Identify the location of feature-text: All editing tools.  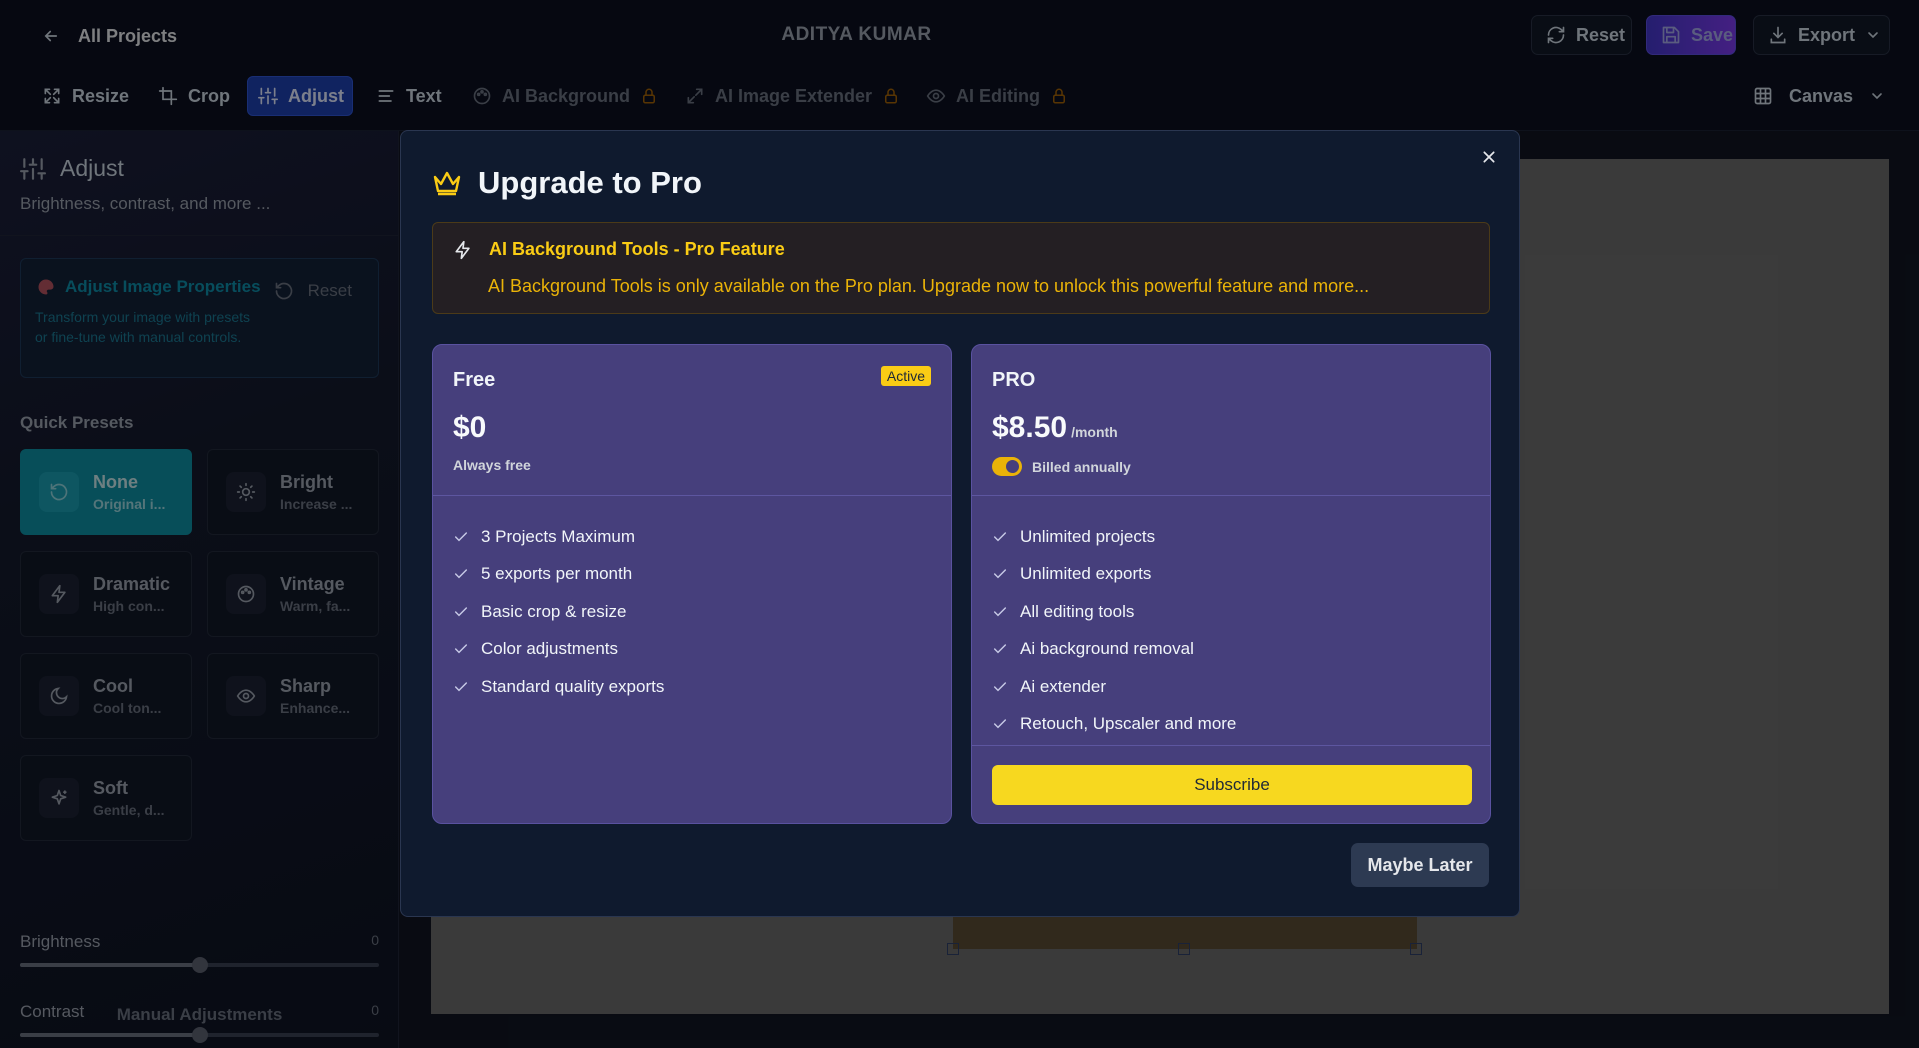
(1077, 611).